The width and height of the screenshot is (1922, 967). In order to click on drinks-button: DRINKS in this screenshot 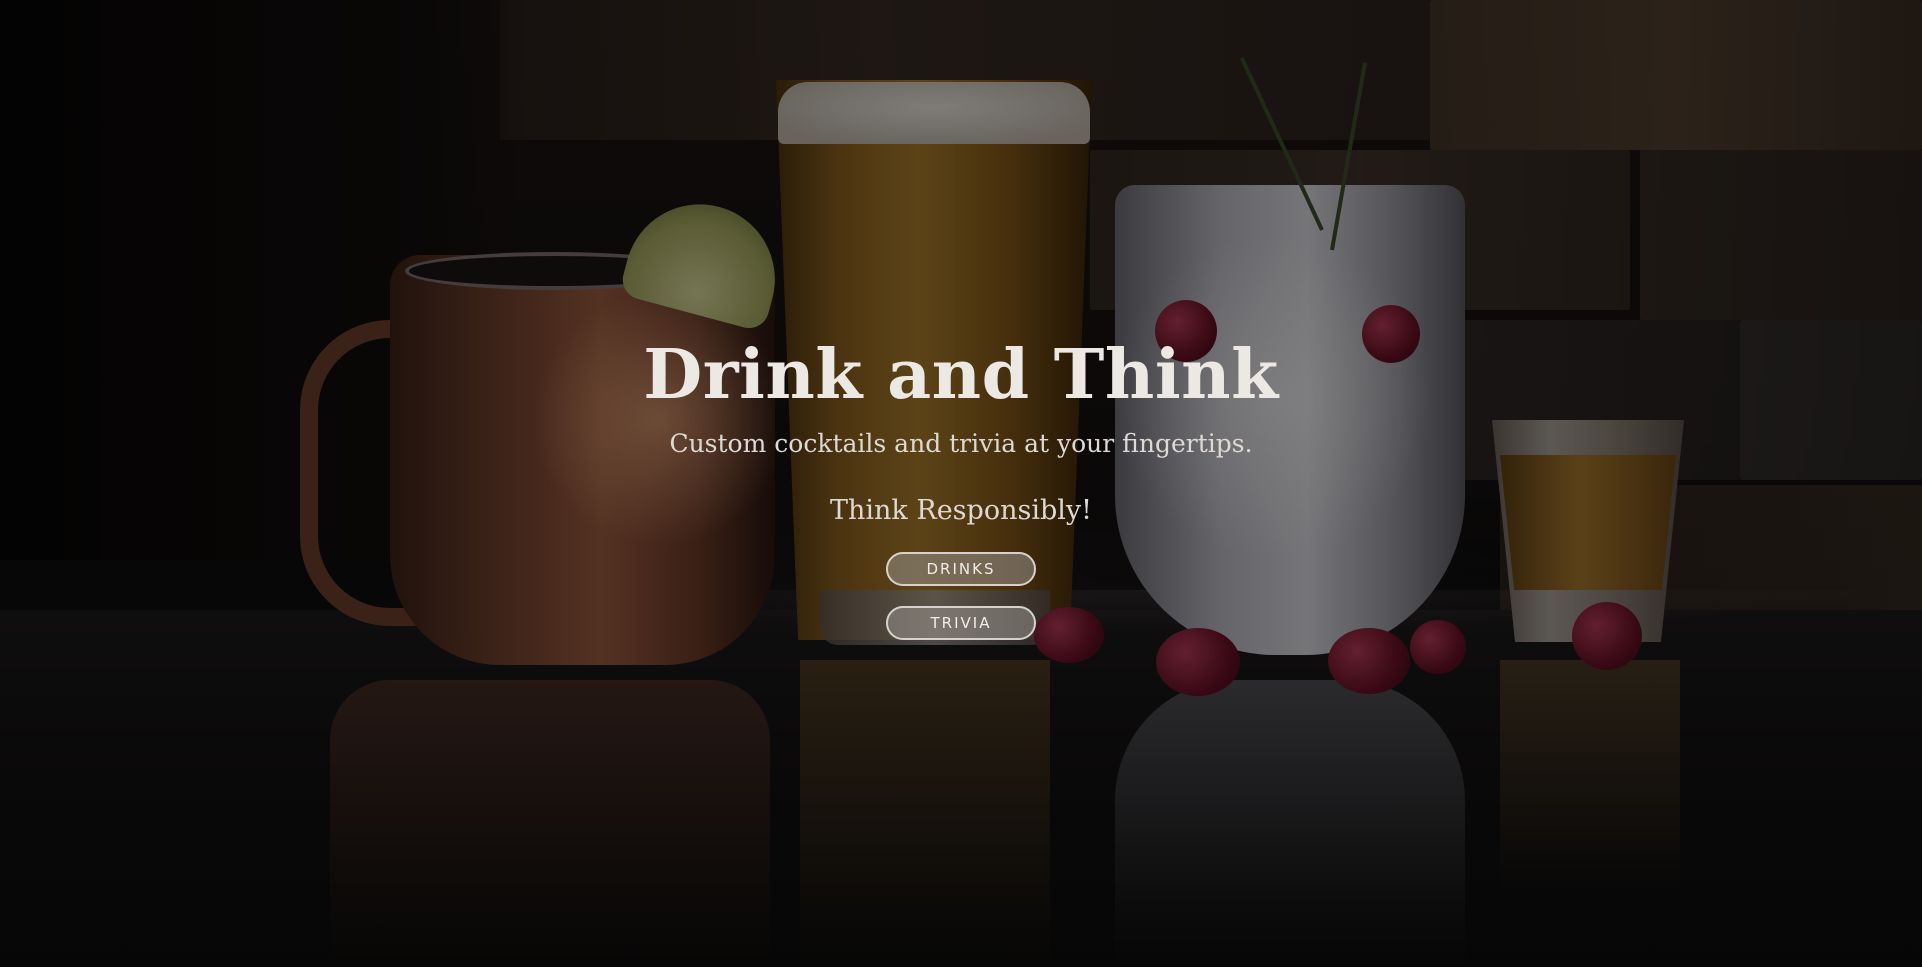, I will do `click(961, 569)`.